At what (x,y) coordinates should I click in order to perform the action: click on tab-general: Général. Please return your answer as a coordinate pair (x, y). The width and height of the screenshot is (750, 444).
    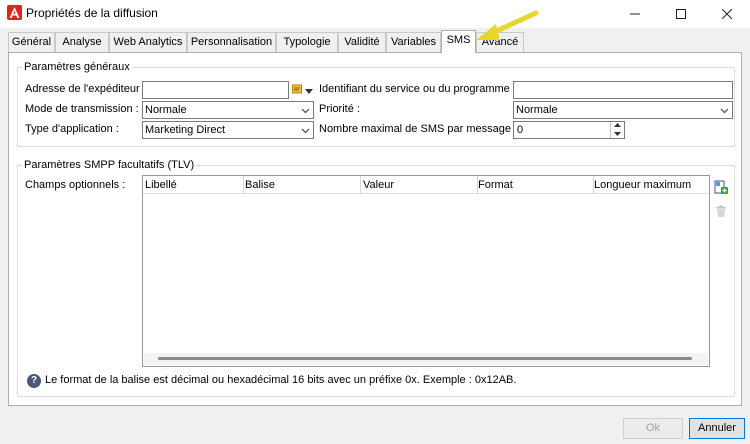
    Looking at the image, I should click on (31, 42).